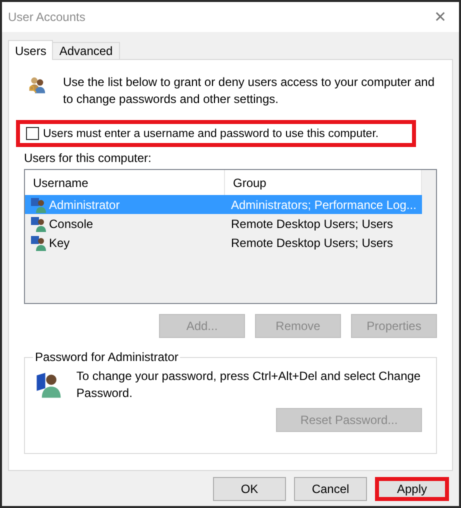 Image resolution: width=461 pixels, height=508 pixels. I want to click on user-row: Console Remote Desktop Users; Users, so click(223, 223).